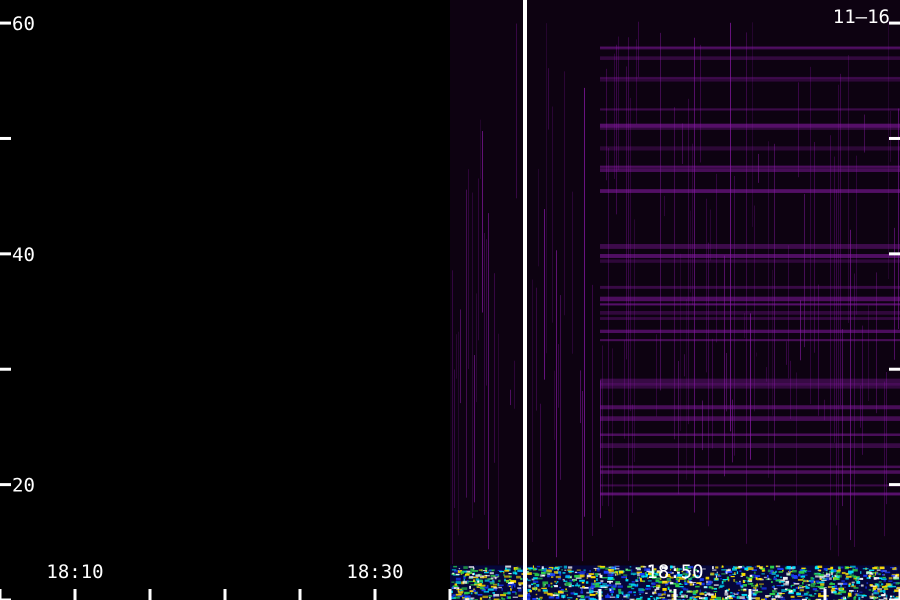 The height and width of the screenshot is (600, 900). Describe the element at coordinates (74, 572) in the screenshot. I see `x-tick-label: 18:10` at that location.